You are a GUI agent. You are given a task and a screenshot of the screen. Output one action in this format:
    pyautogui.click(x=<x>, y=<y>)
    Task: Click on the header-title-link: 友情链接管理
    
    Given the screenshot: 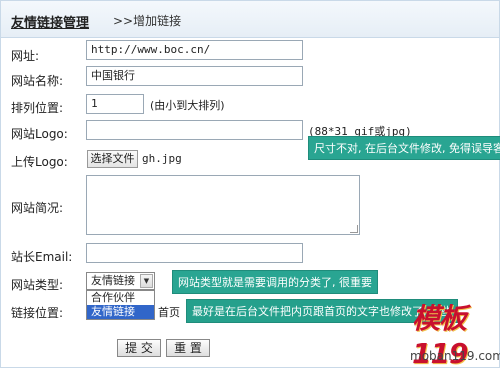 What is the action you would take?
    pyautogui.click(x=50, y=21)
    